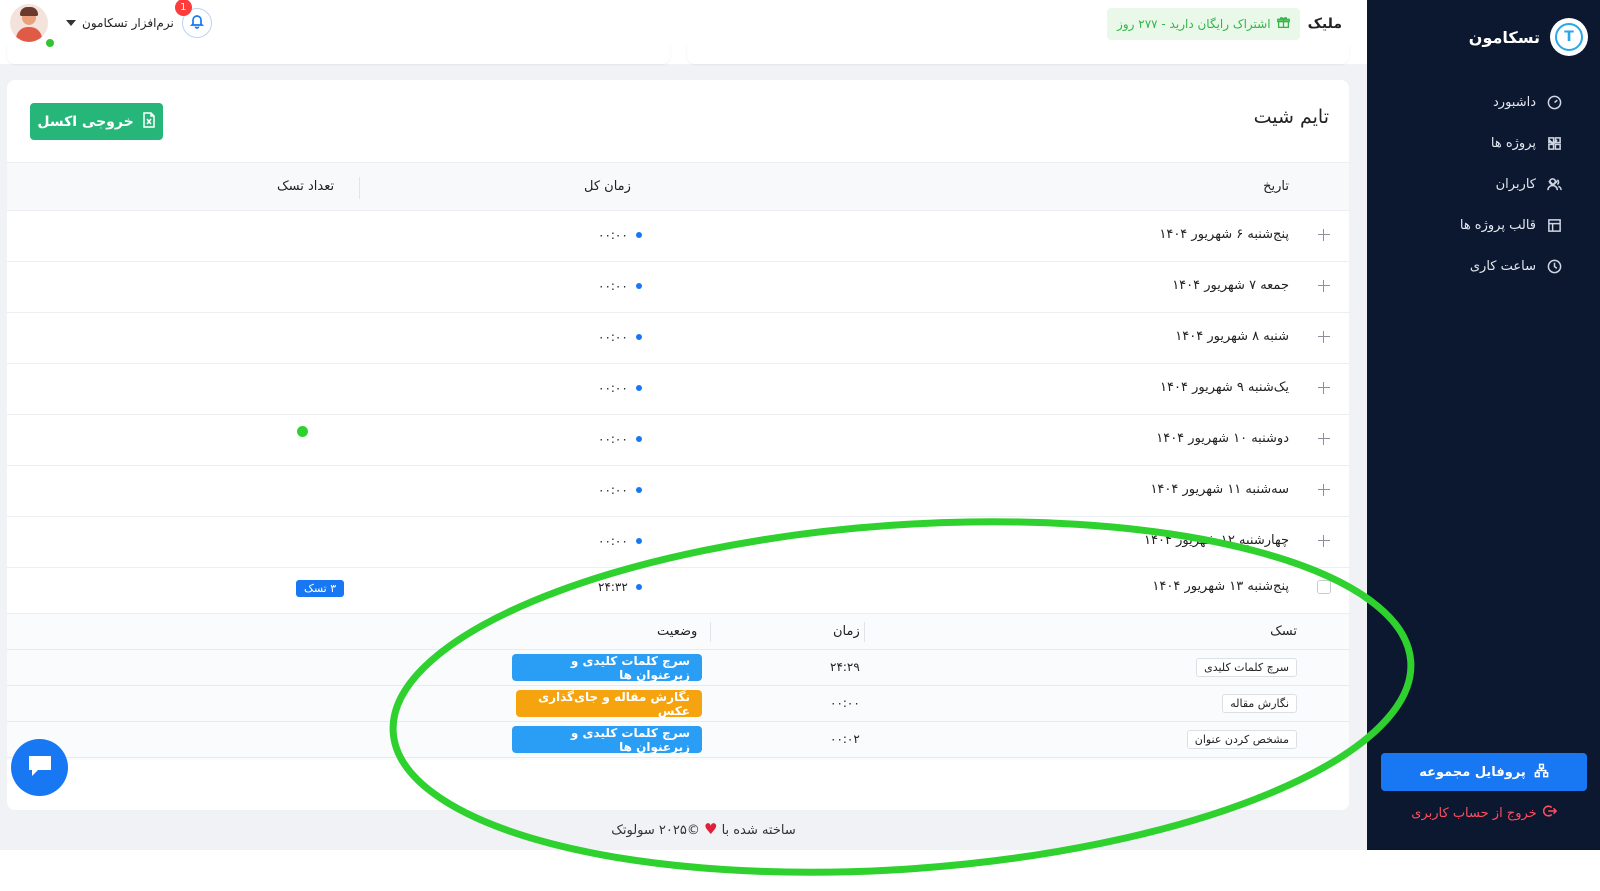 The image size is (1600, 891). Describe the element at coordinates (1497, 225) in the screenshot. I see `sidebar-item-label: قالب پروژه ها` at that location.